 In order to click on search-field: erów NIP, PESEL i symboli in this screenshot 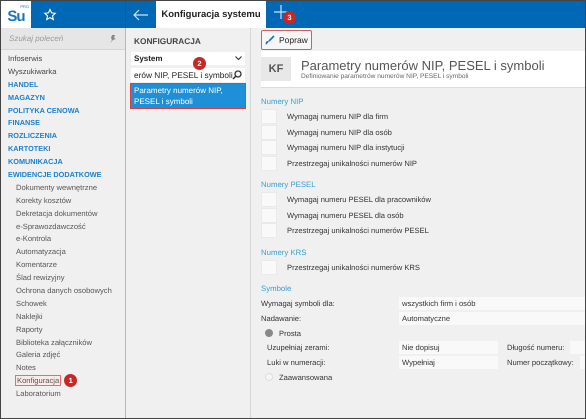, I will do `click(188, 75)`.